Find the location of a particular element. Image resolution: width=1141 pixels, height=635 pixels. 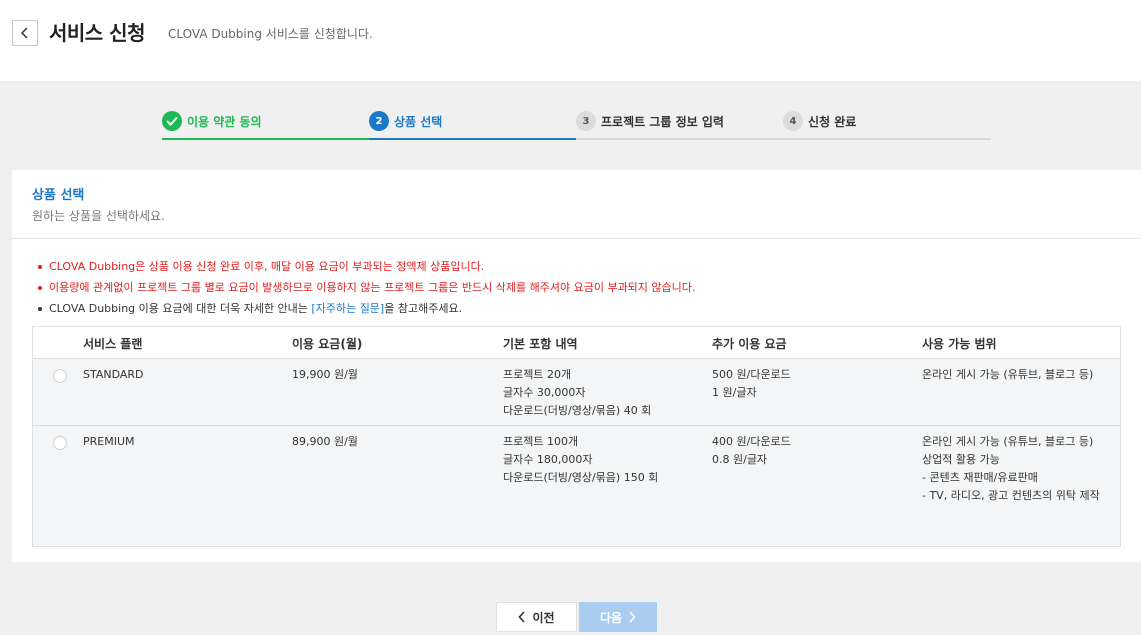

plan-basic: 프로젝트 20개 글자수 30,000자 다운로드(더빙/영상/묶음) 40 회 is located at coordinates (577, 393).